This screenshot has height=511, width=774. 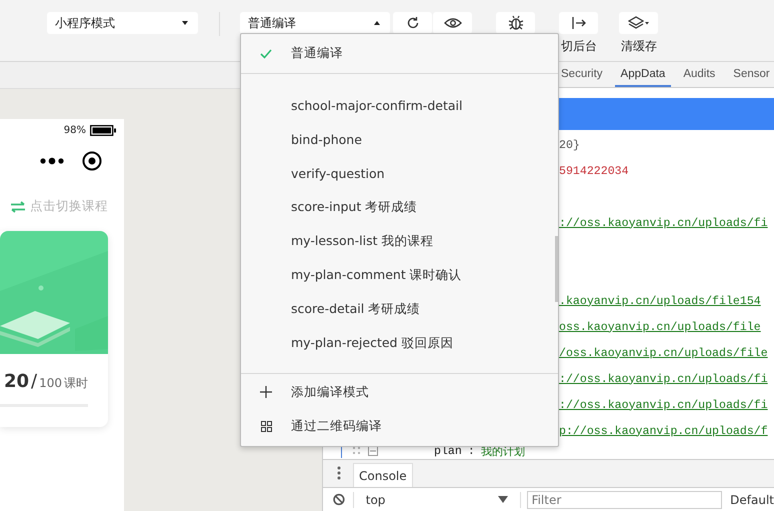 What do you see at coordinates (339, 499) in the screenshot?
I see `clear-block-icon` at bounding box center [339, 499].